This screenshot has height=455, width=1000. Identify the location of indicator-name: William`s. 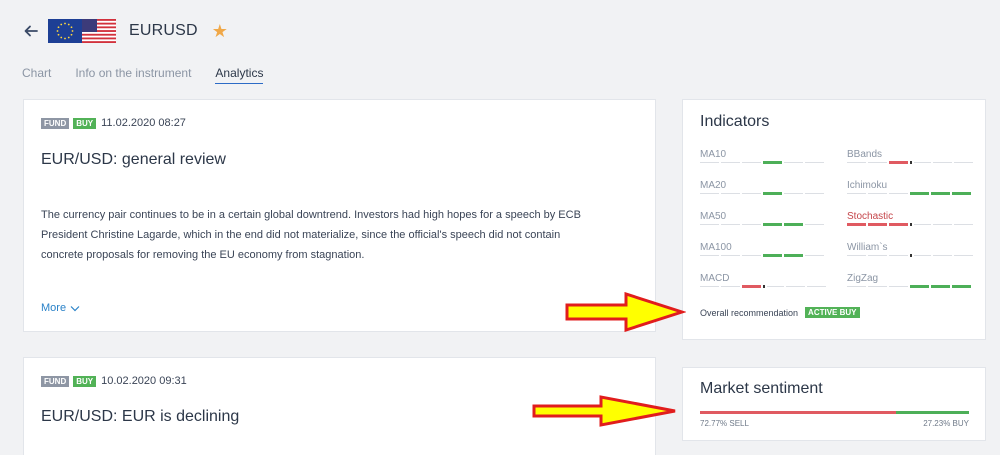
(867, 247).